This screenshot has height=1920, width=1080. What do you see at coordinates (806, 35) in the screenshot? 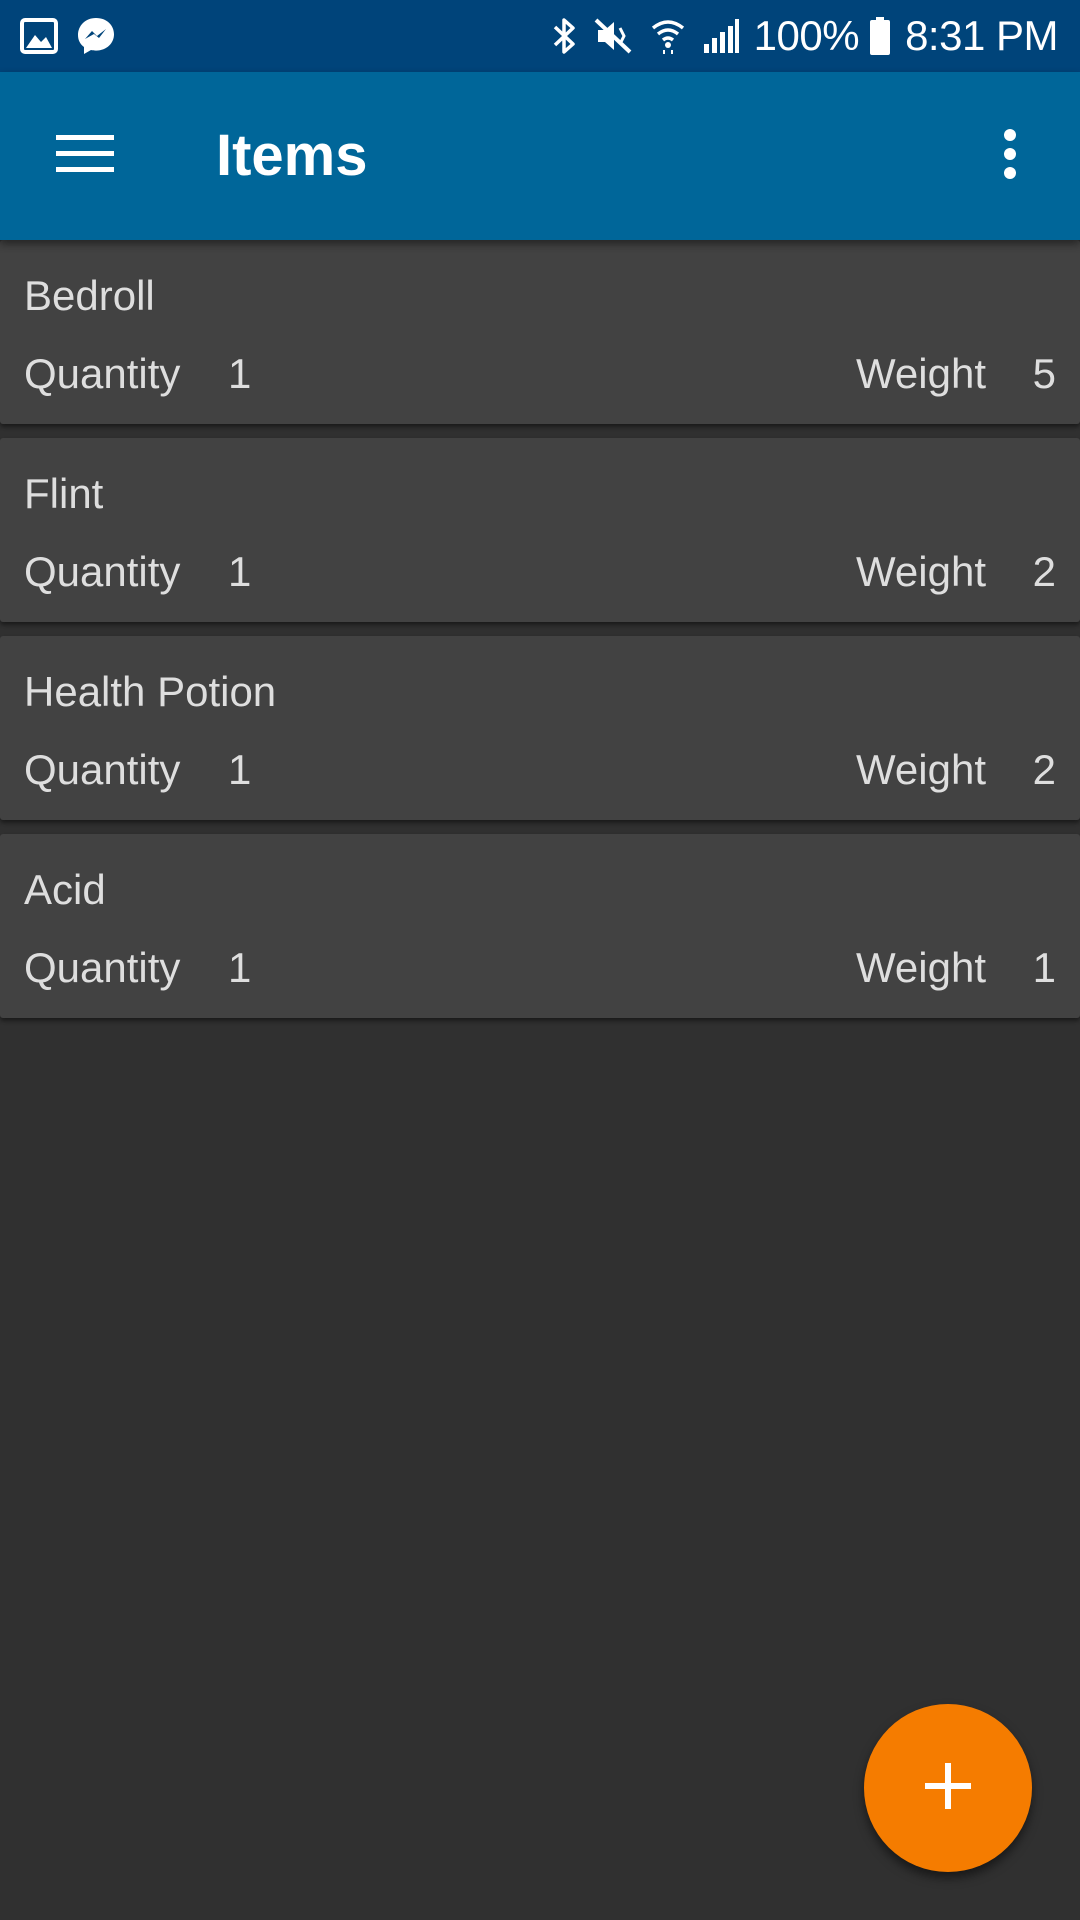
I see `battery-percent: 100%` at bounding box center [806, 35].